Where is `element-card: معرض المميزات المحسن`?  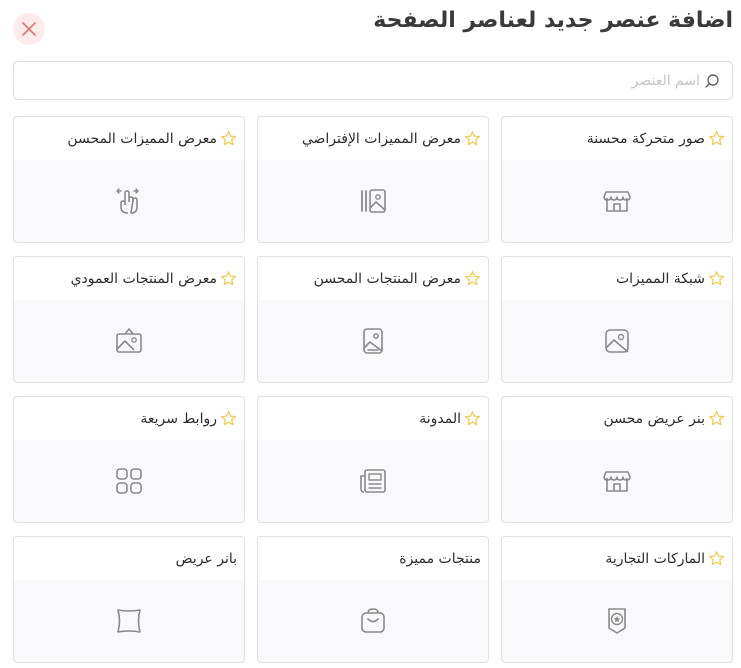
element-card: معرض المميزات المحسن is located at coordinates (129, 179).